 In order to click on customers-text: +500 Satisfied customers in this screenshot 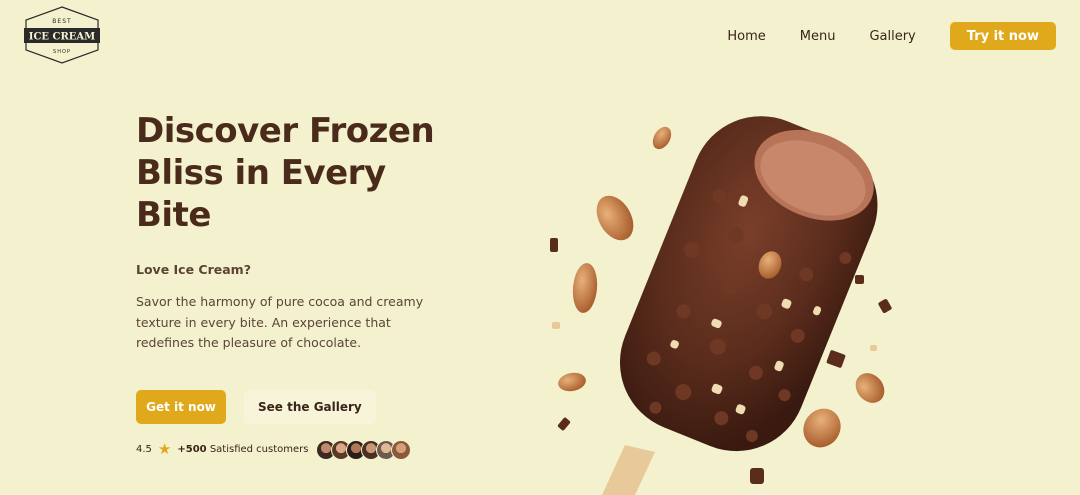, I will do `click(242, 449)`.